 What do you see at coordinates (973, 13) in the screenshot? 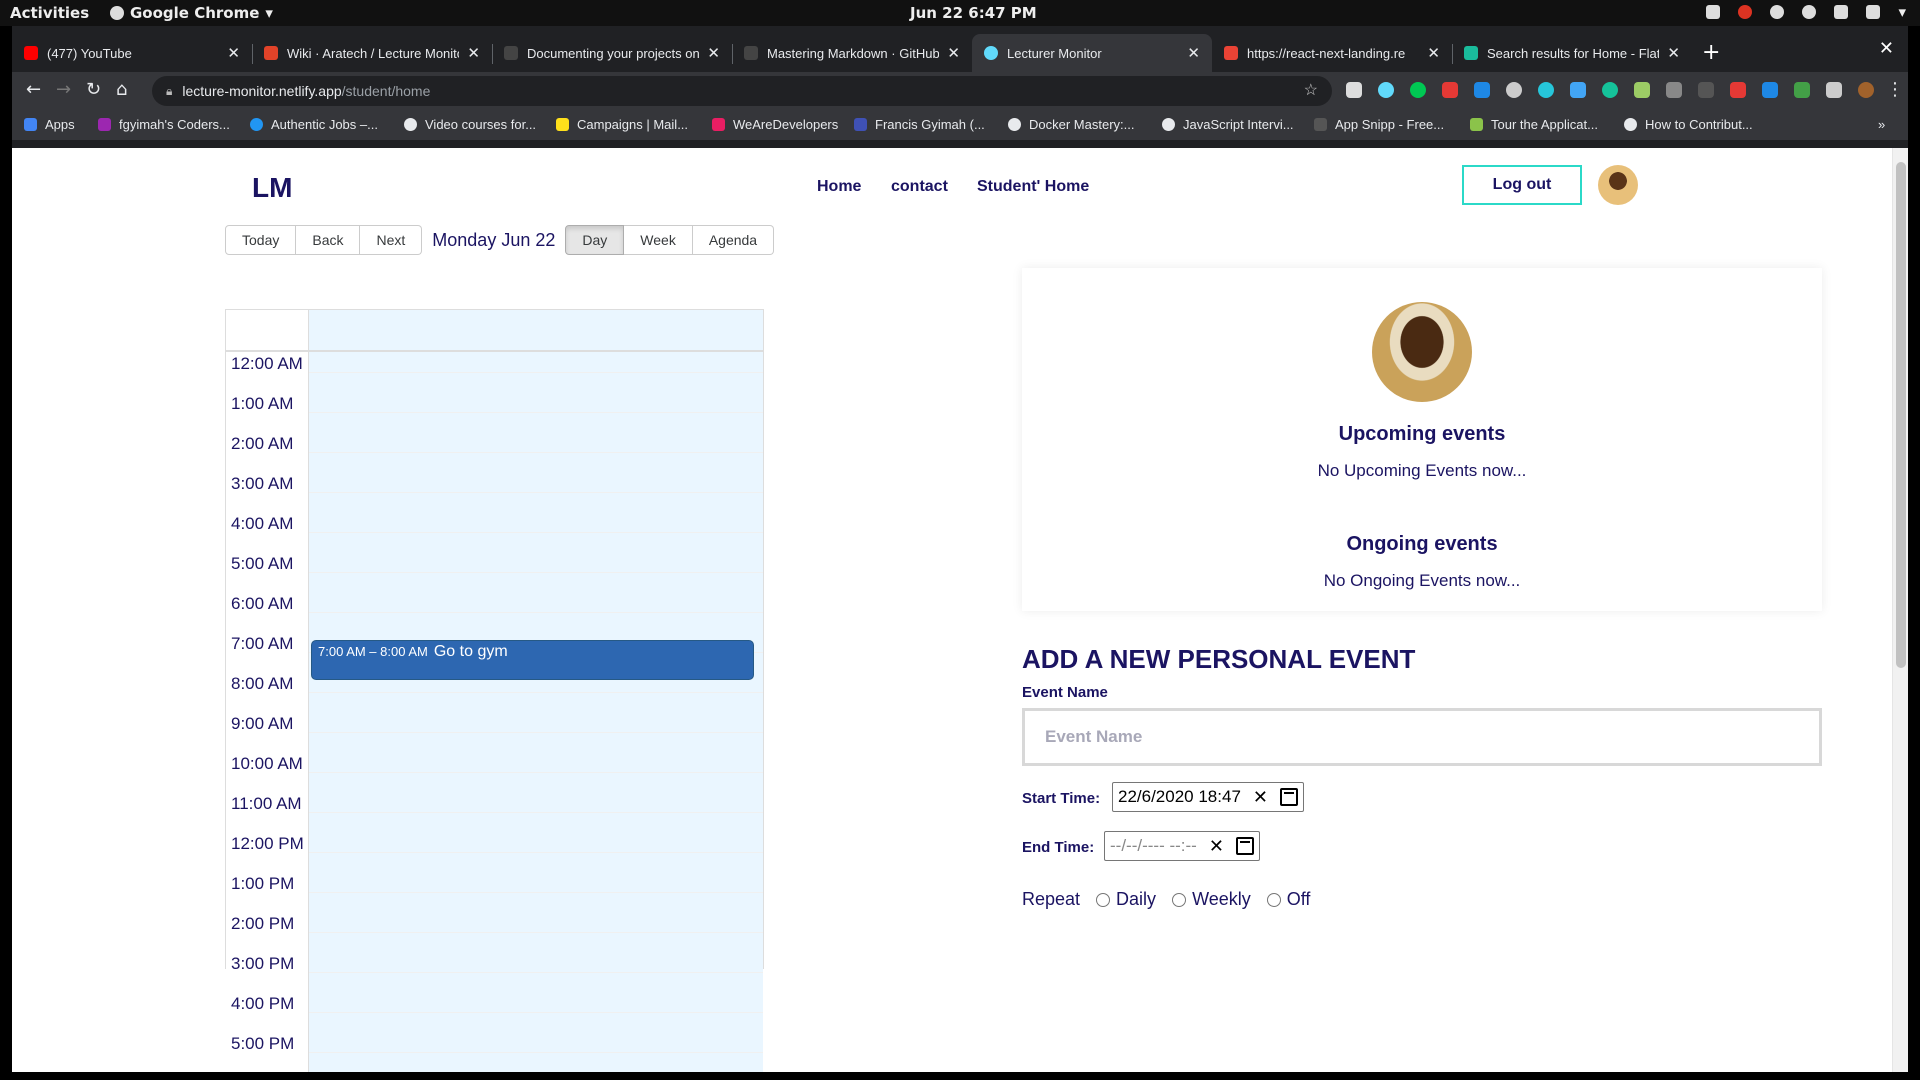
I see `system-clock: Jun 22 6:47 PM` at bounding box center [973, 13].